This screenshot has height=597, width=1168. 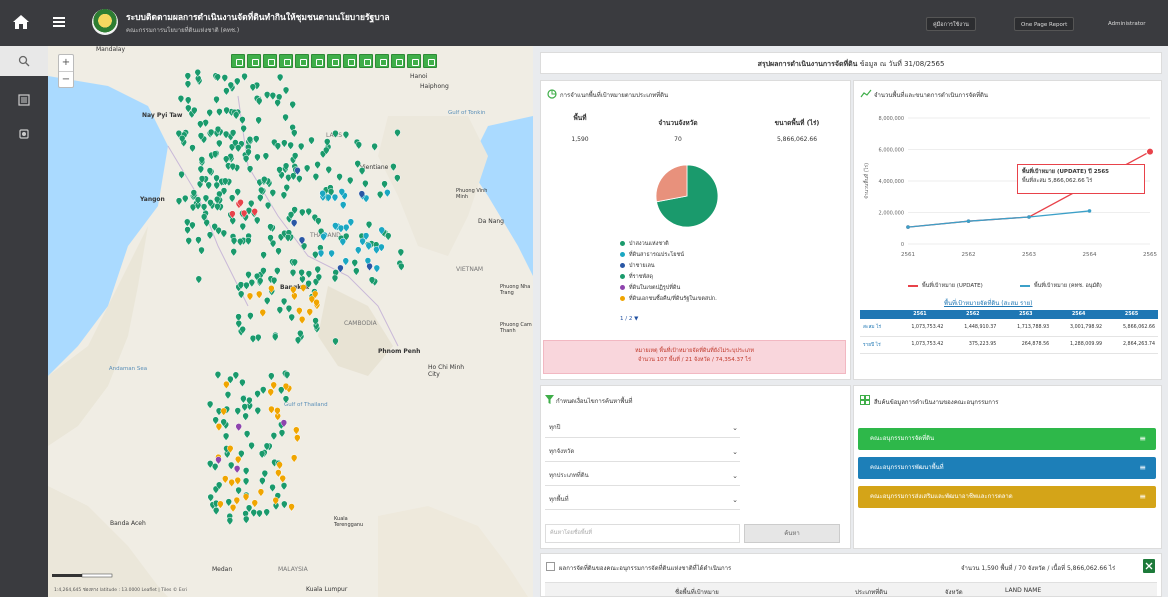 What do you see at coordinates (1044, 24) in the screenshot?
I see `one-page-report-button: One Page Report` at bounding box center [1044, 24].